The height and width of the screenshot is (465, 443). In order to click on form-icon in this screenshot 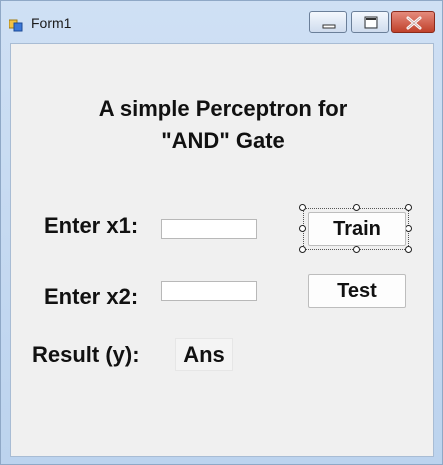, I will do `click(15, 24)`.